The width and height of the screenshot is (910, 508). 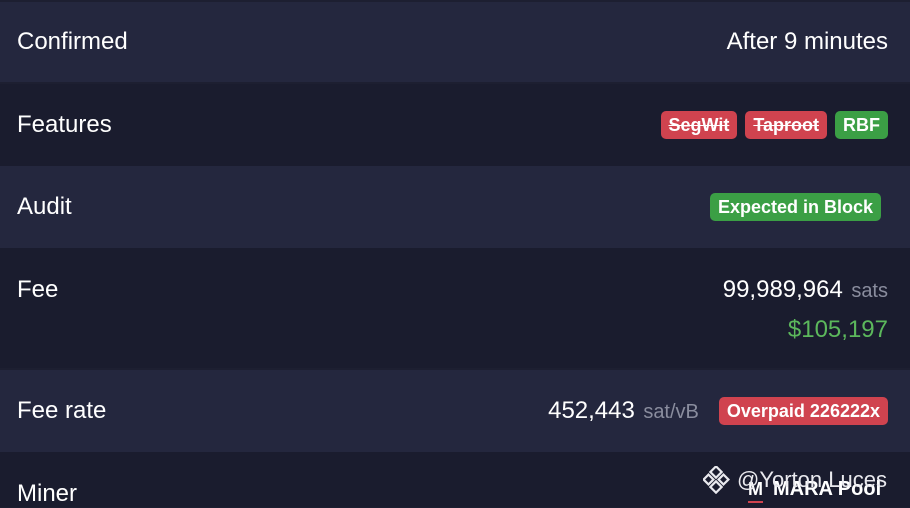 What do you see at coordinates (803, 411) in the screenshot?
I see `overpaid-badge: Overpaid 226222x` at bounding box center [803, 411].